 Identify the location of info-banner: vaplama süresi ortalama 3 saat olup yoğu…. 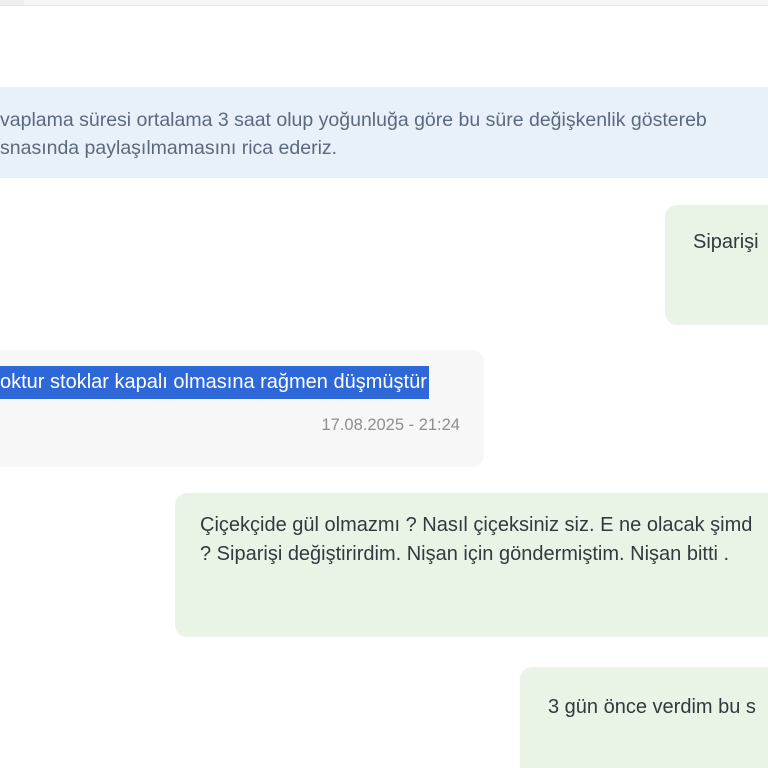
(384, 132).